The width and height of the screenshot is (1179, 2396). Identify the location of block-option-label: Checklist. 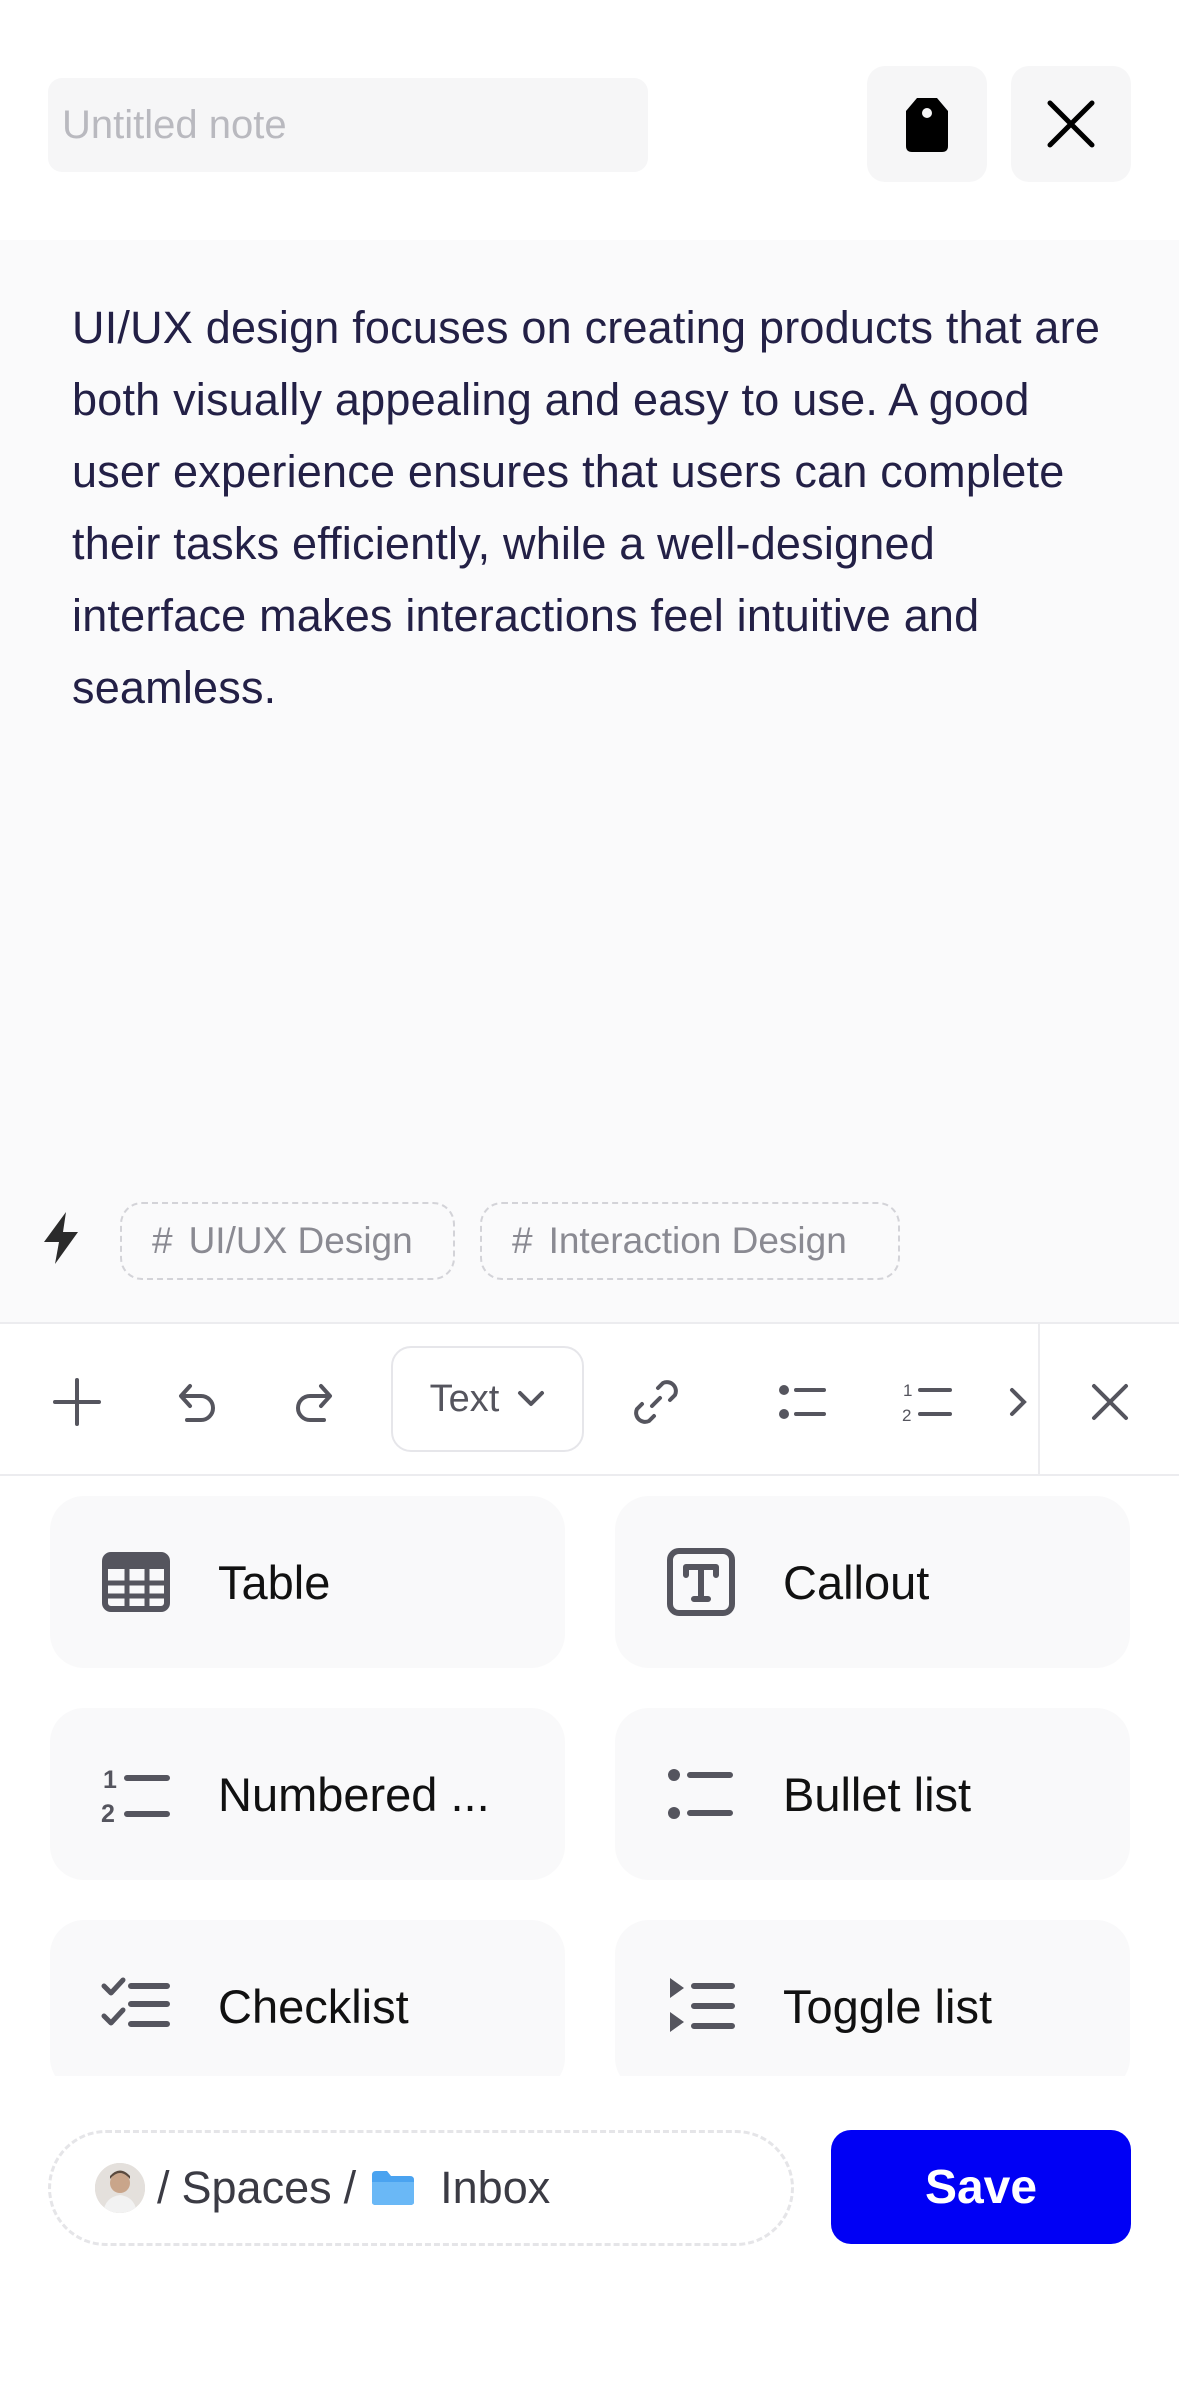
(313, 2006).